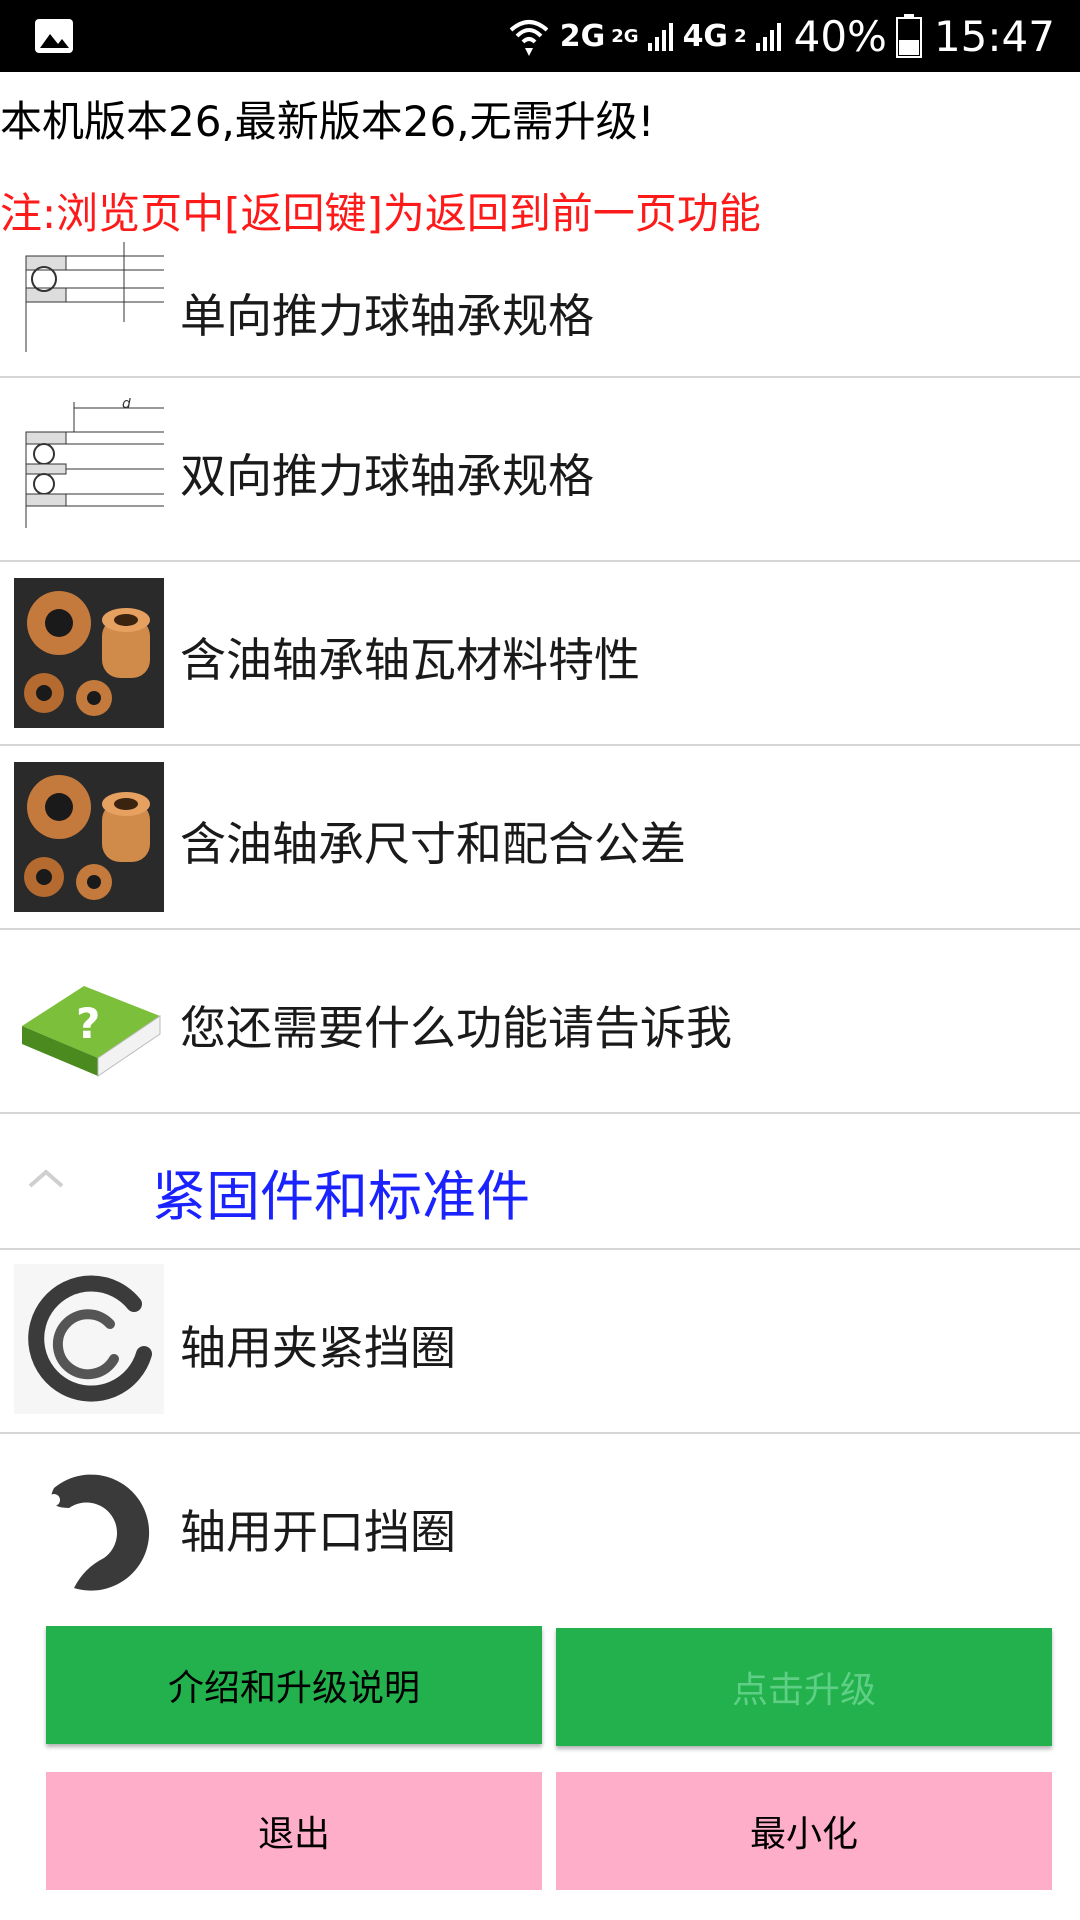 Image resolution: width=1080 pixels, height=1920 pixels. I want to click on back-key-note: 注:浏览页中[返回键]为返回到前一页功能, so click(380, 213).